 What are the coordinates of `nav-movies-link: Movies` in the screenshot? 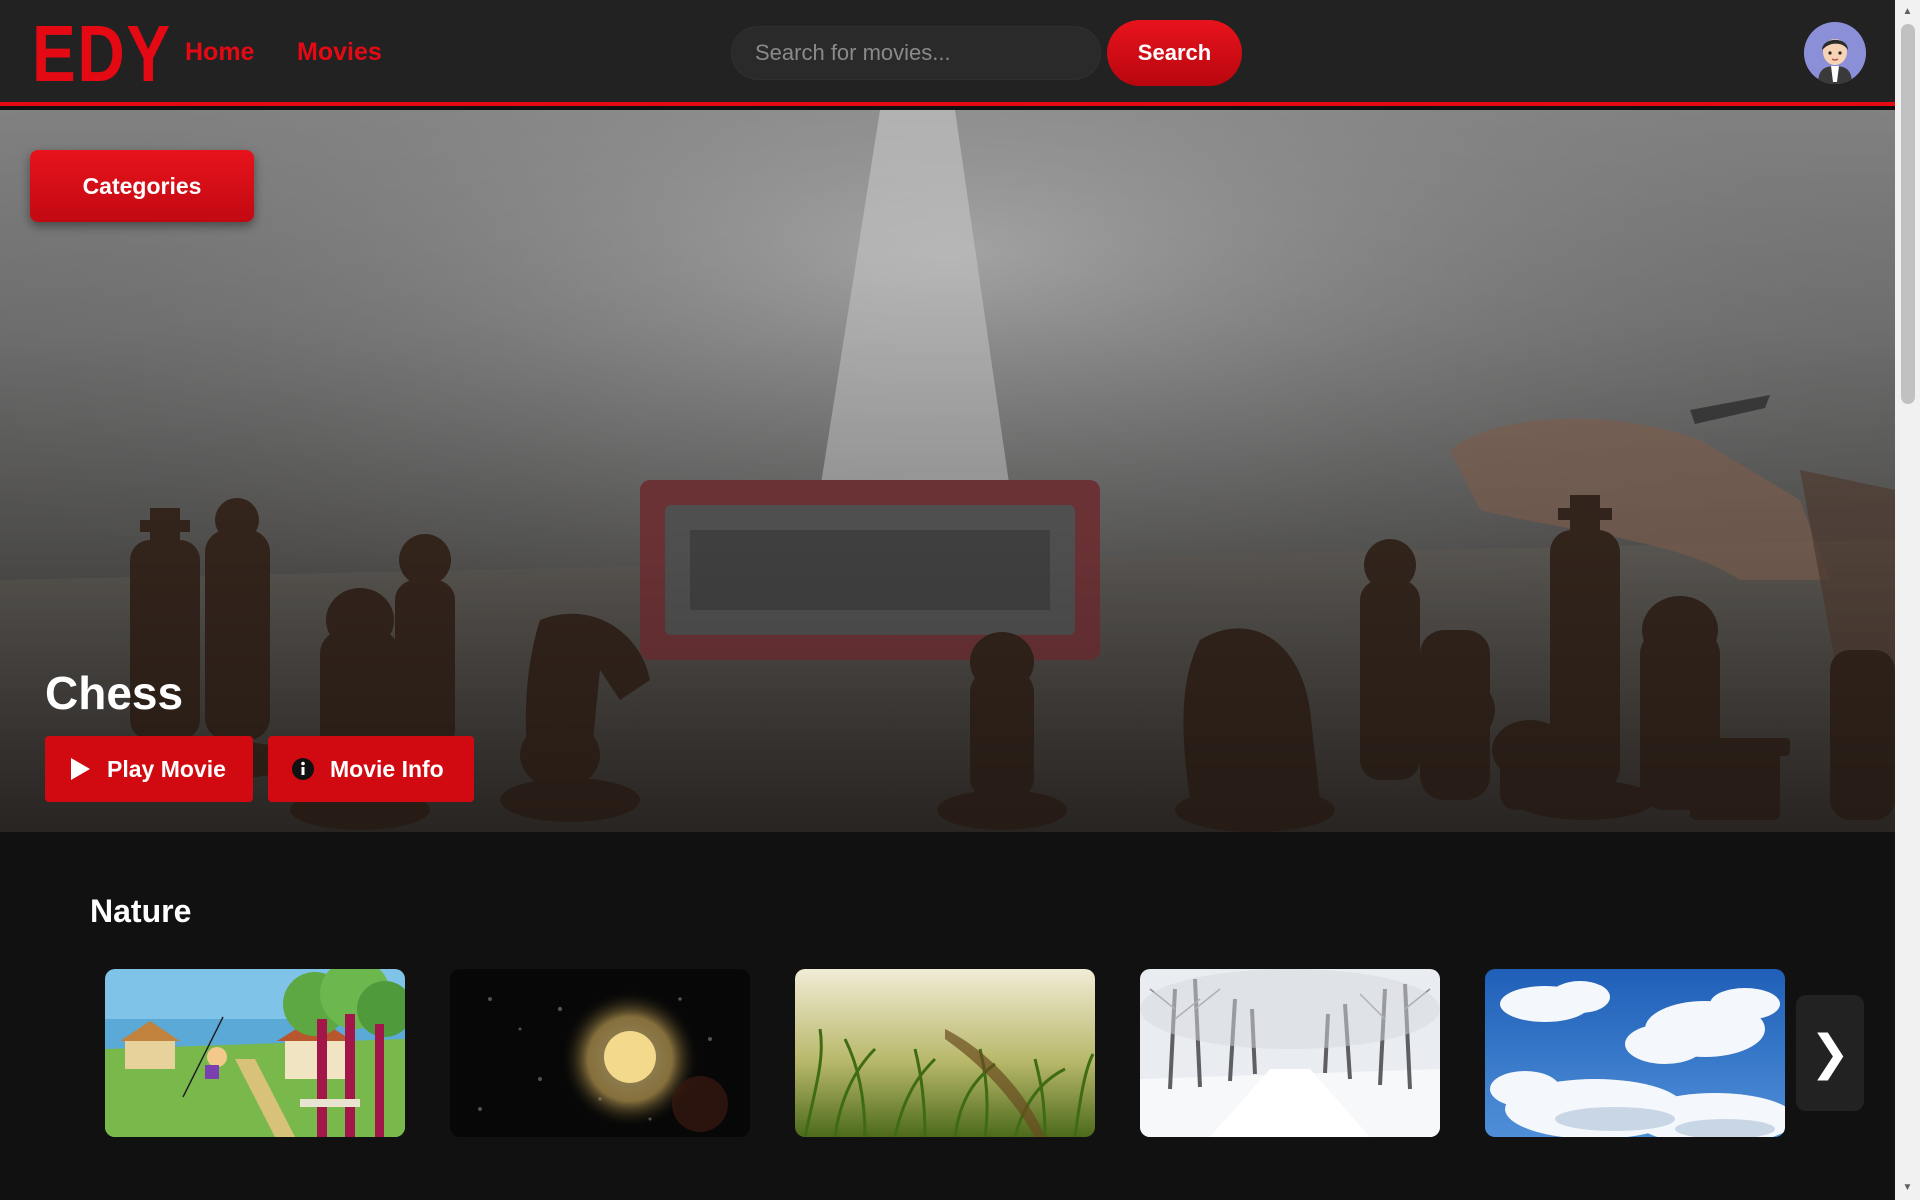 It's located at (339, 52).